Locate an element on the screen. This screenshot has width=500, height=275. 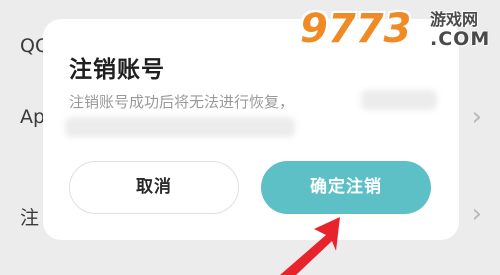
confirm-cancel-account-button: 确定注销 is located at coordinates (346, 187).